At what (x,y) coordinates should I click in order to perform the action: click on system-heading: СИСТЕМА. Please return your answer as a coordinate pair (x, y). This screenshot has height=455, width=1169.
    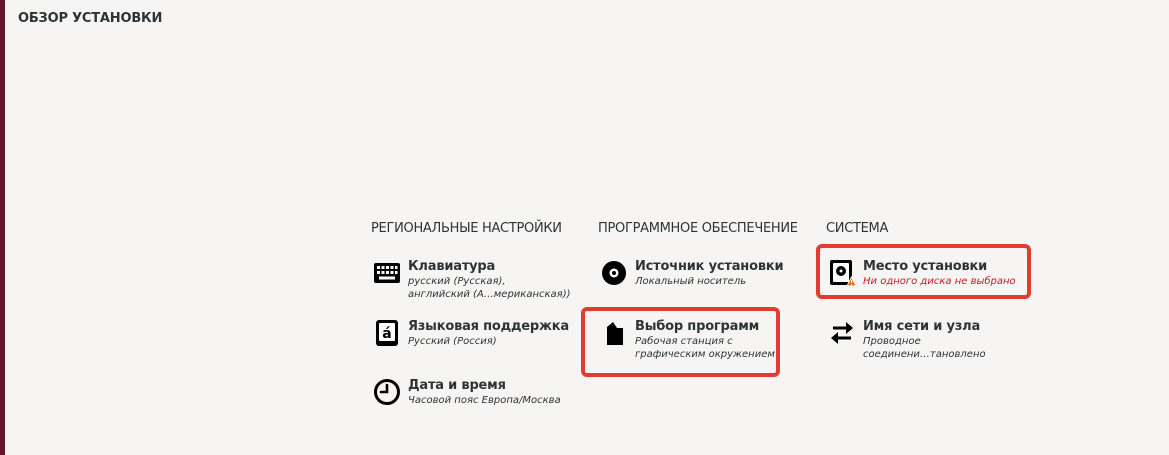
    Looking at the image, I should click on (857, 228).